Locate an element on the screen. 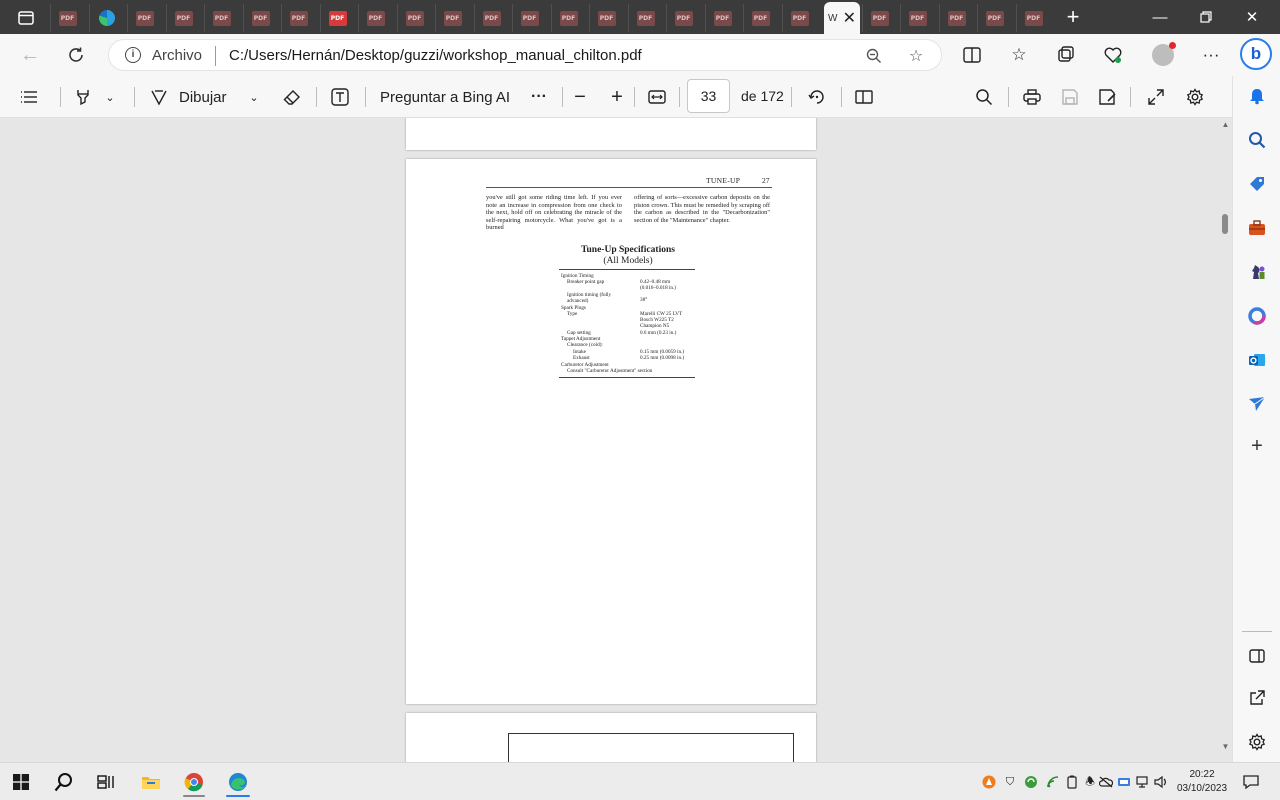  system-clock: 20:22 03/10/2023 is located at coordinates (1202, 782).